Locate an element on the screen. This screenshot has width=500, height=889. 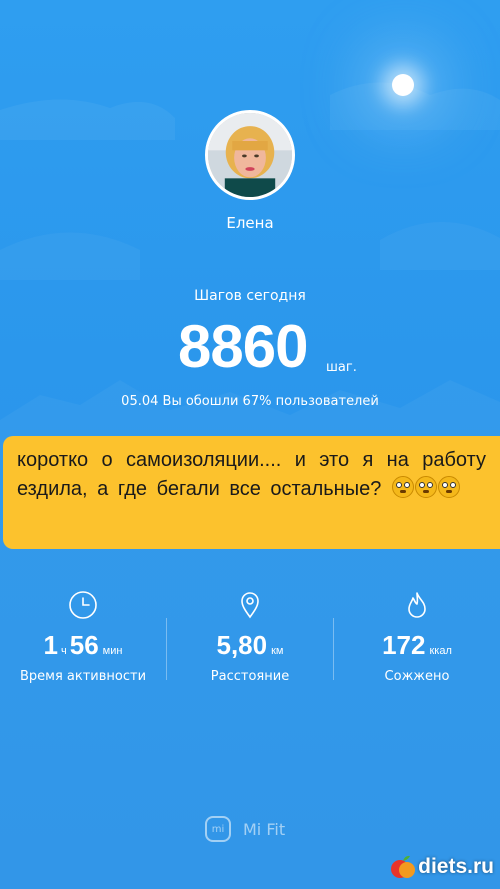
avatar is located at coordinates (250, 155).